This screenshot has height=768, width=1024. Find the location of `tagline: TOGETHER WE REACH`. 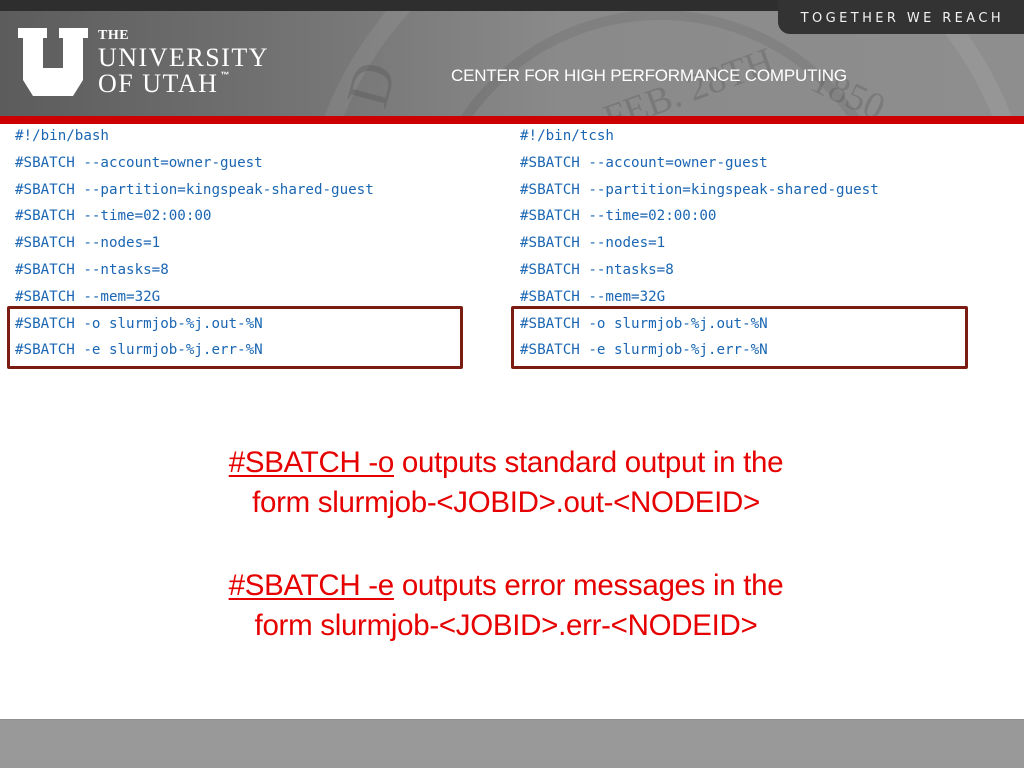

tagline: TOGETHER WE REACH is located at coordinates (902, 18).